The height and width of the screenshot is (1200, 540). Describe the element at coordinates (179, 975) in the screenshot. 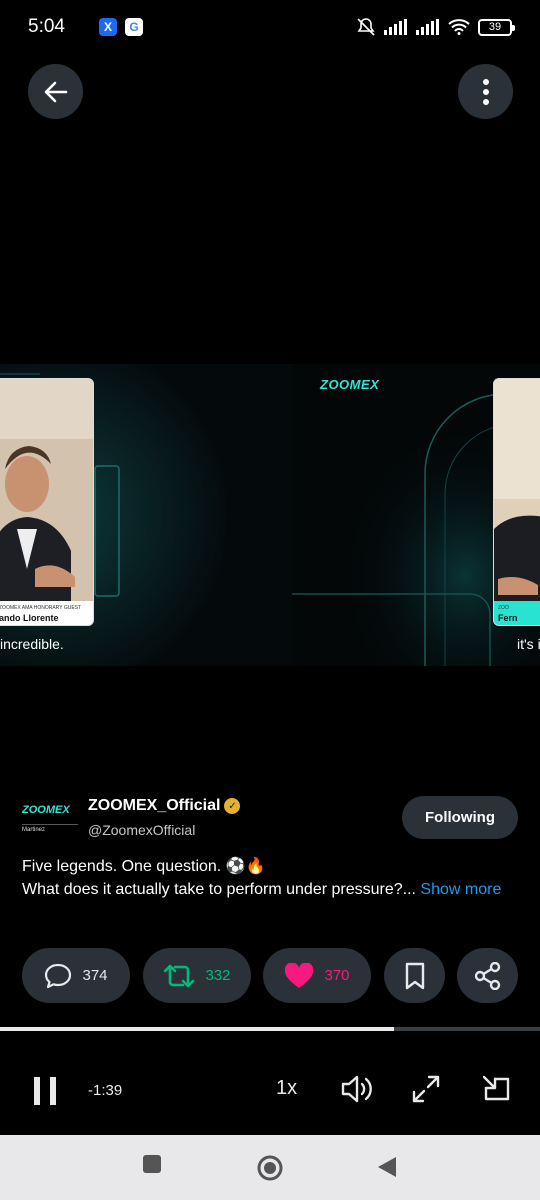

I see `retweet-icon` at that location.